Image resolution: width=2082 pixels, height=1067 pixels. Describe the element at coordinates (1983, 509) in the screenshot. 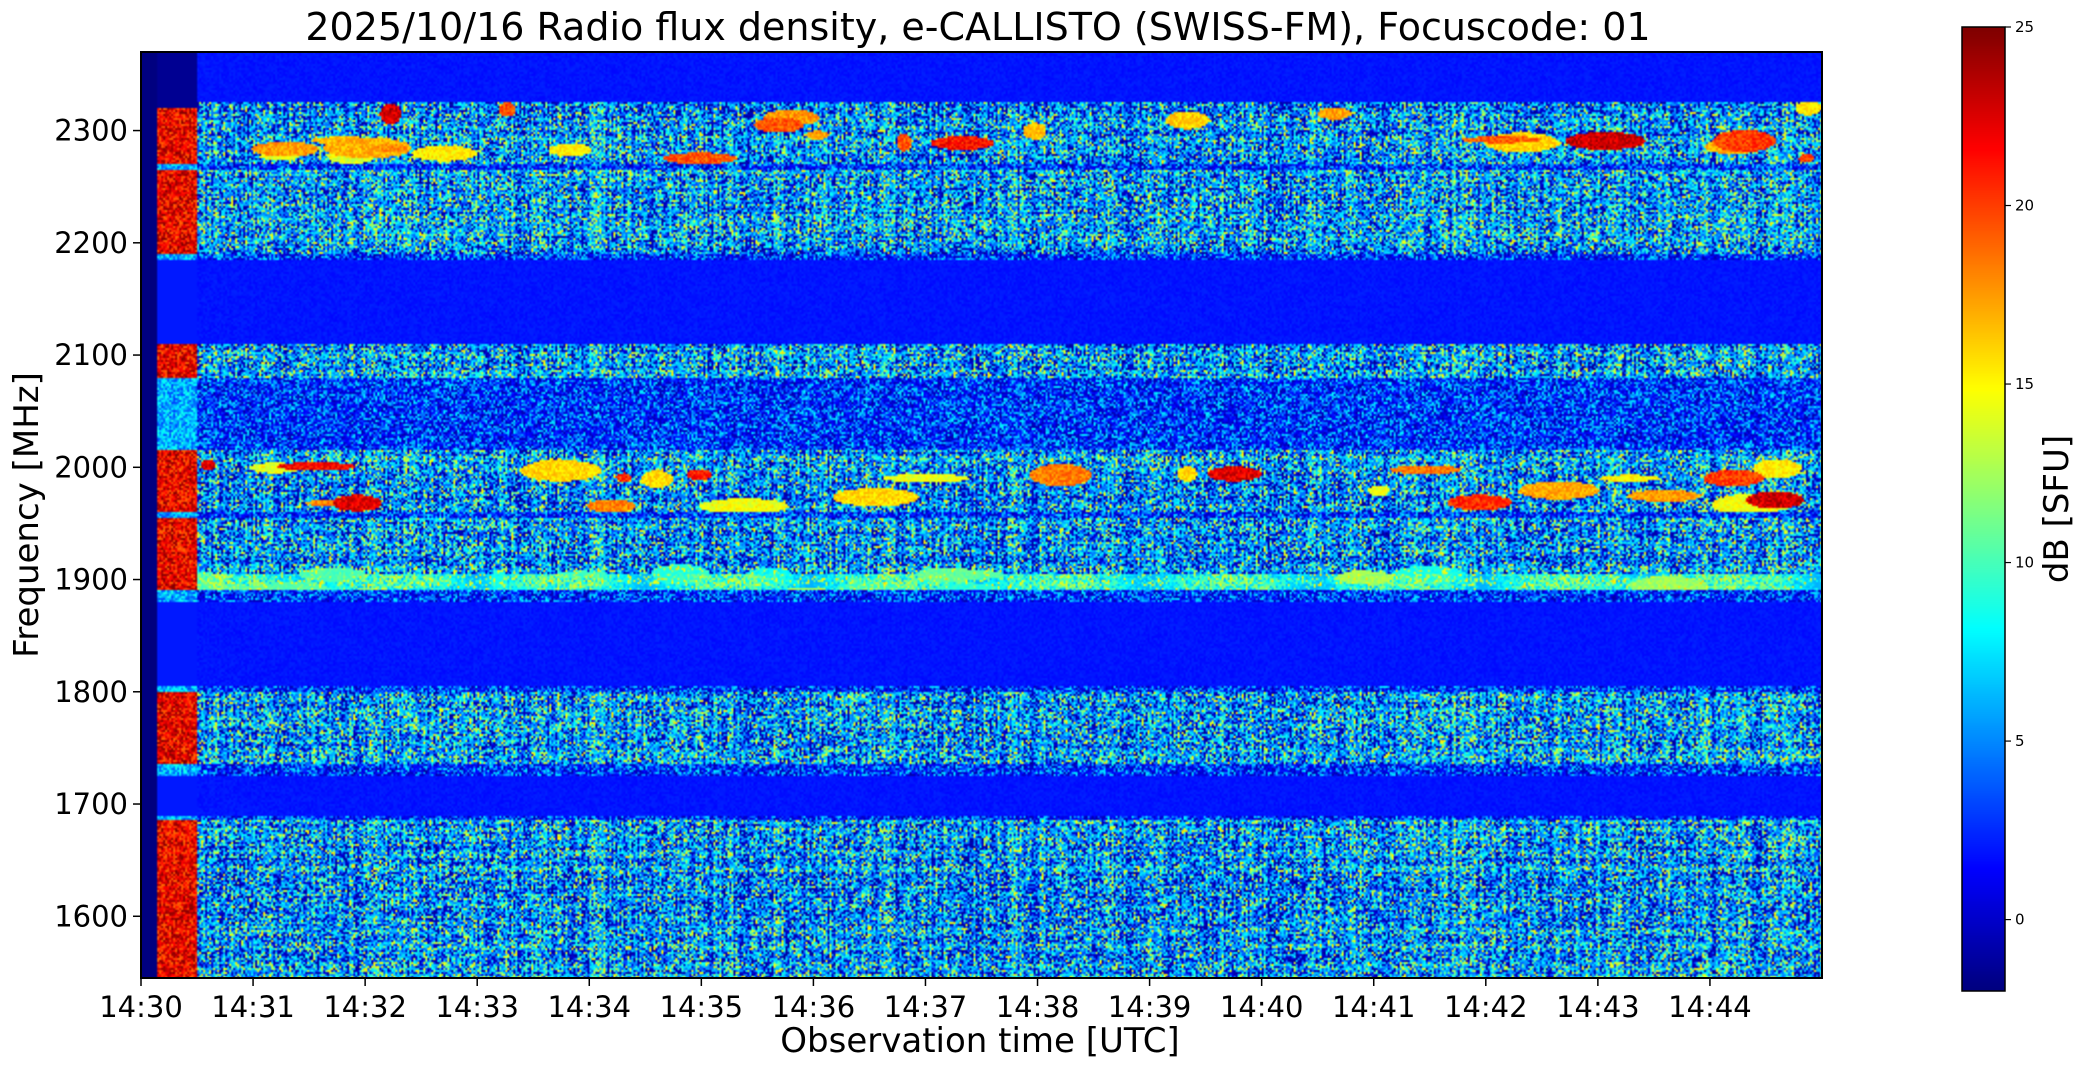

I see `colorbar-gradient` at that location.